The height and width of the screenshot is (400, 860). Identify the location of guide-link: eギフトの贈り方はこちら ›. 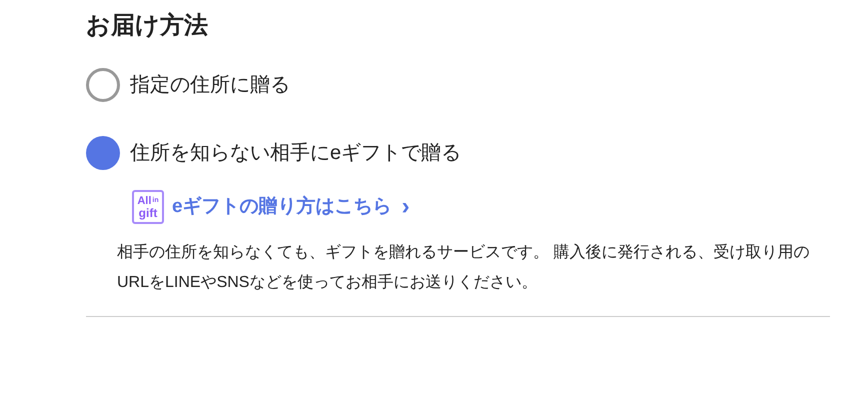
(291, 207).